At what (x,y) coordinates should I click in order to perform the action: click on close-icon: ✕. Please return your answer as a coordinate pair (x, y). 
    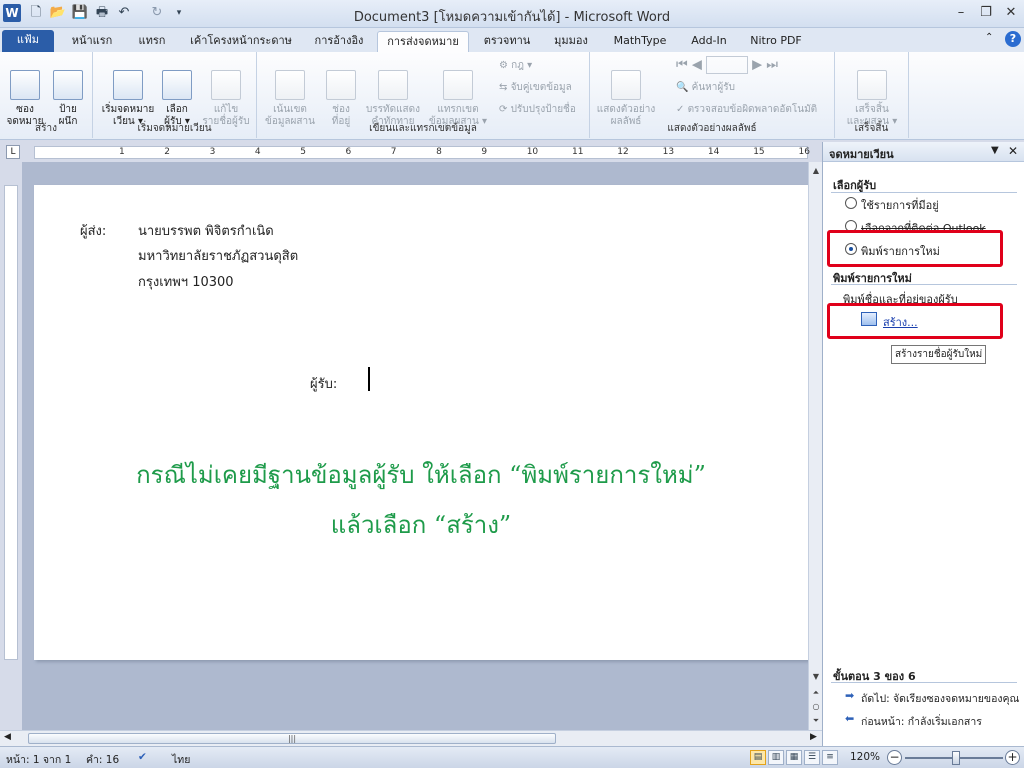
    Looking at the image, I should click on (1011, 13).